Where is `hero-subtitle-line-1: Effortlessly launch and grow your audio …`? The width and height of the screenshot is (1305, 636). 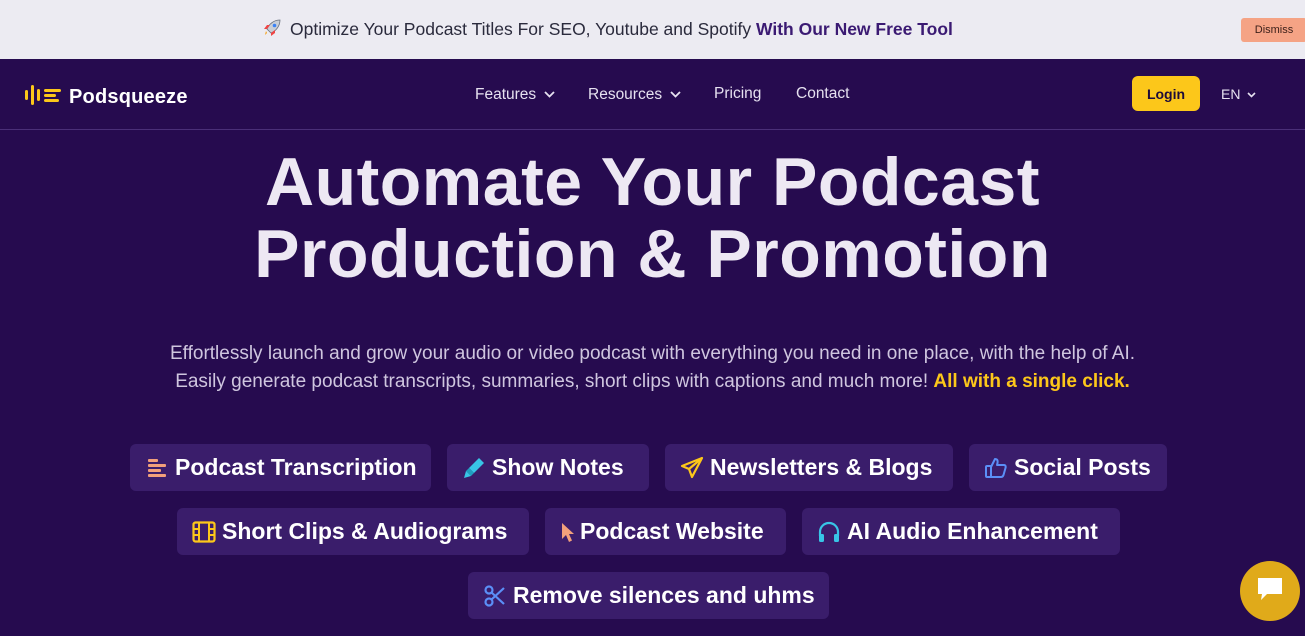 hero-subtitle-line-1: Effortlessly launch and grow your audio … is located at coordinates (652, 353).